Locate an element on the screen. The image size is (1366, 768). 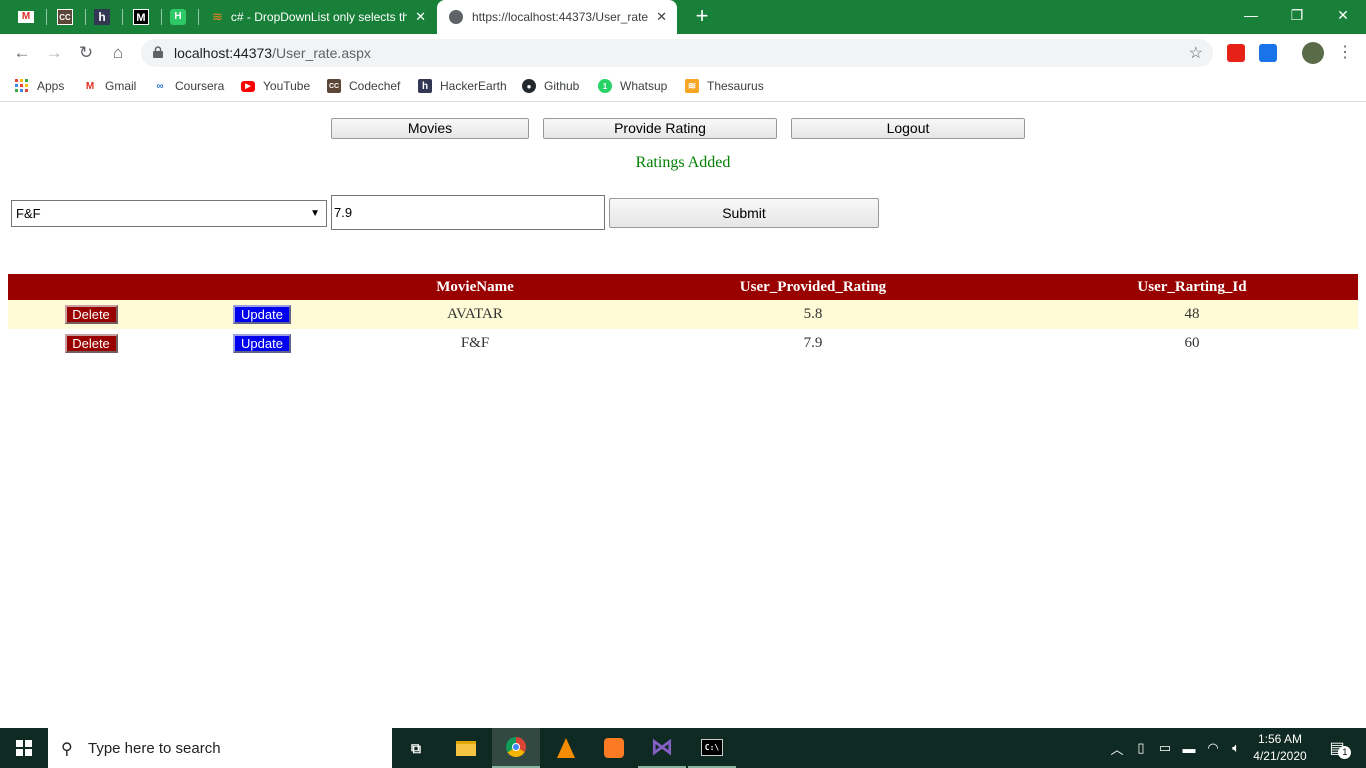
hackerearth-pinned-tab: h is located at coordinates (102, 17).